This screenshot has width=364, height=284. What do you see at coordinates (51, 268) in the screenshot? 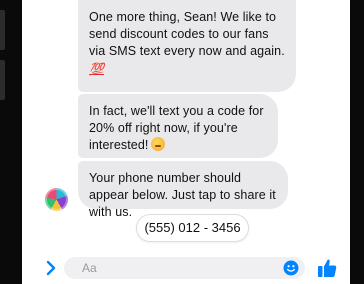
I see `chevron-right-icon` at bounding box center [51, 268].